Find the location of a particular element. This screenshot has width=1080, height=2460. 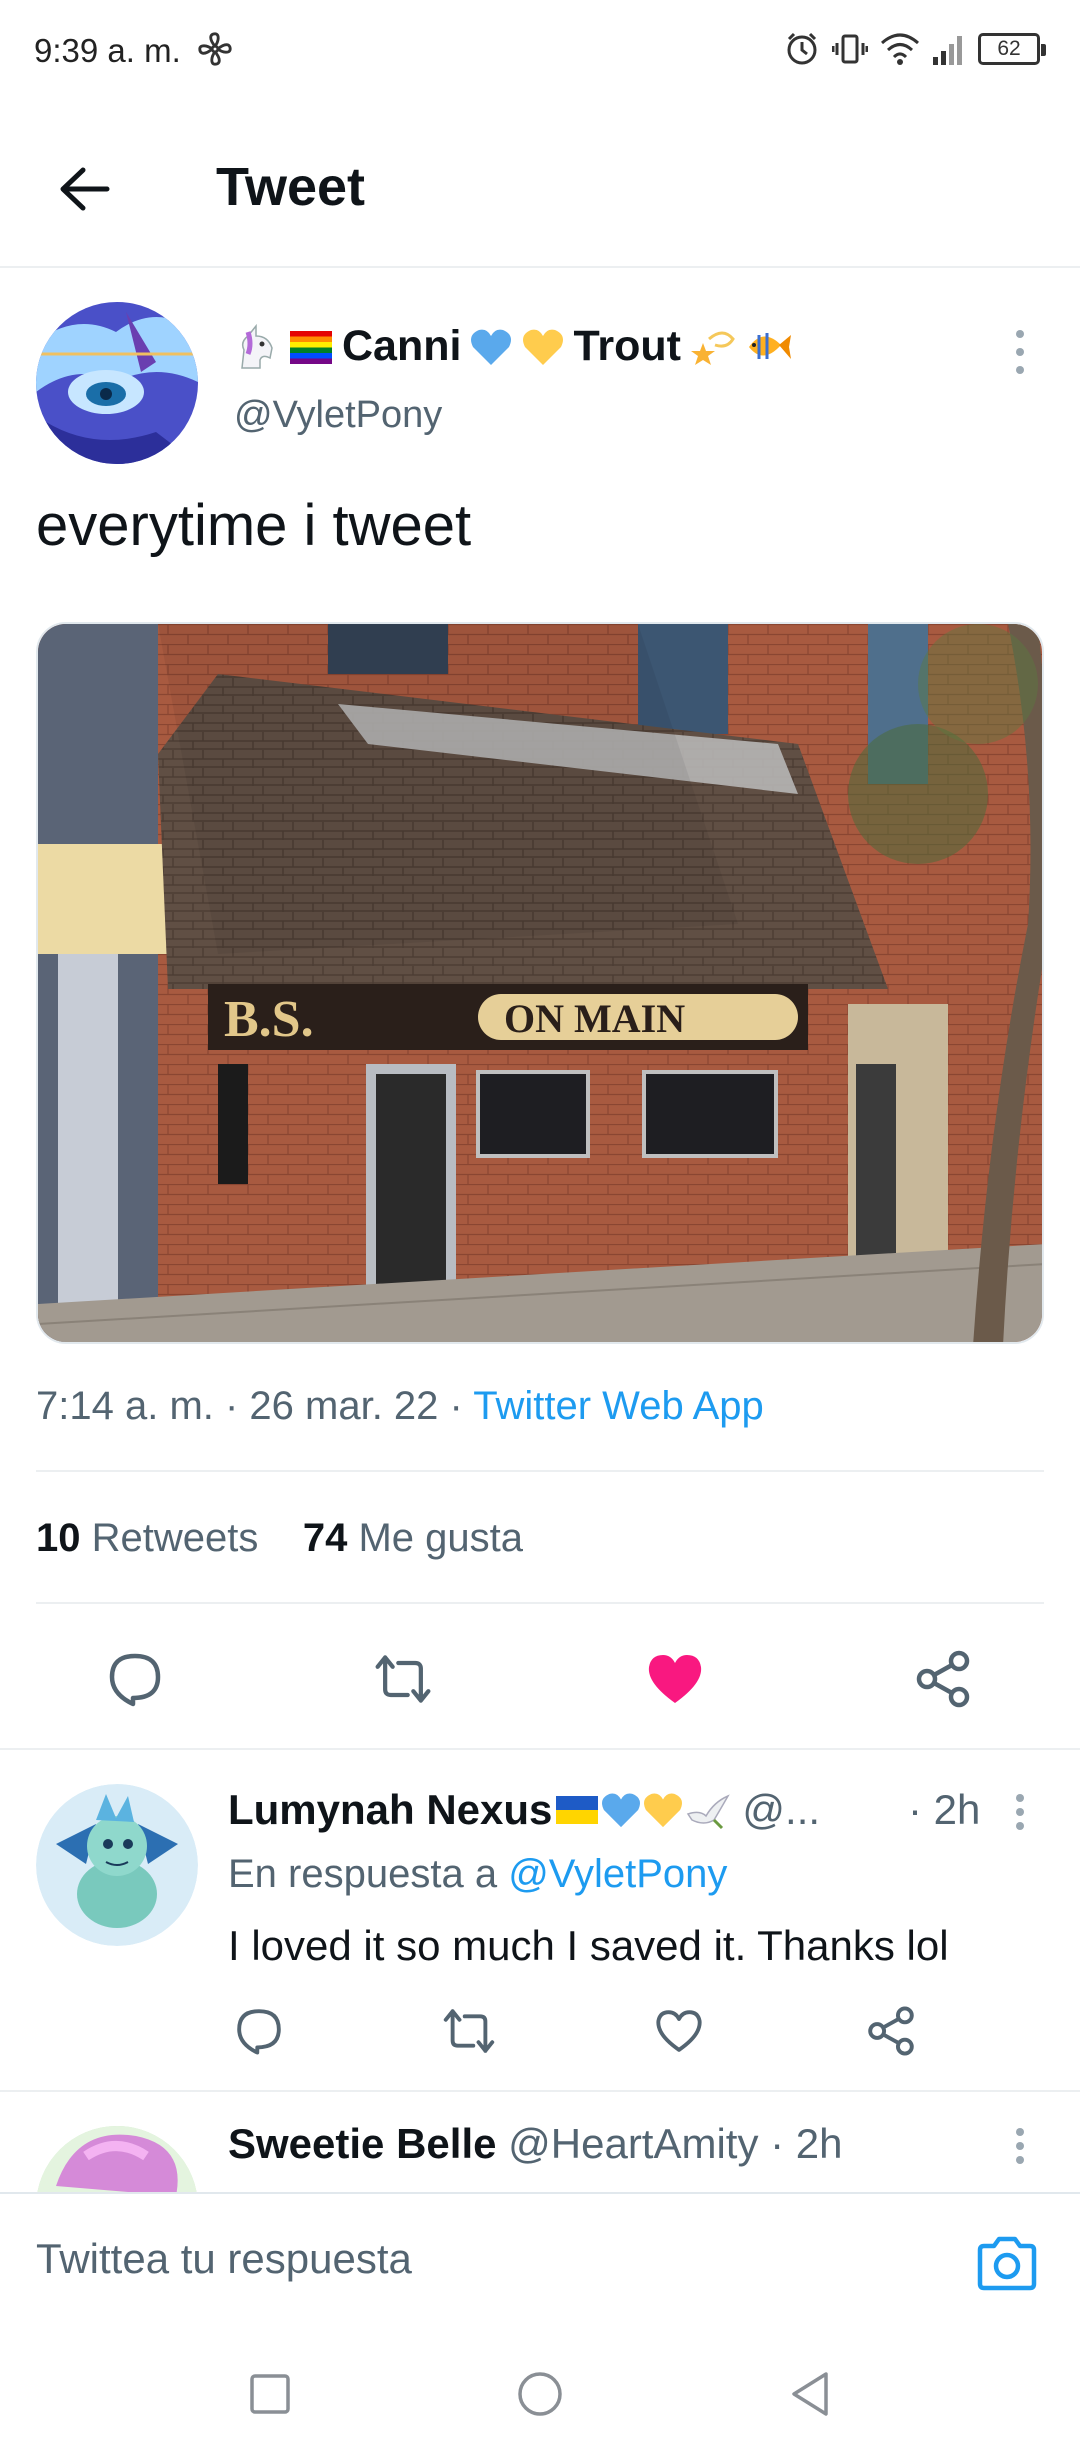

vibrate-icon is located at coordinates (850, 49).